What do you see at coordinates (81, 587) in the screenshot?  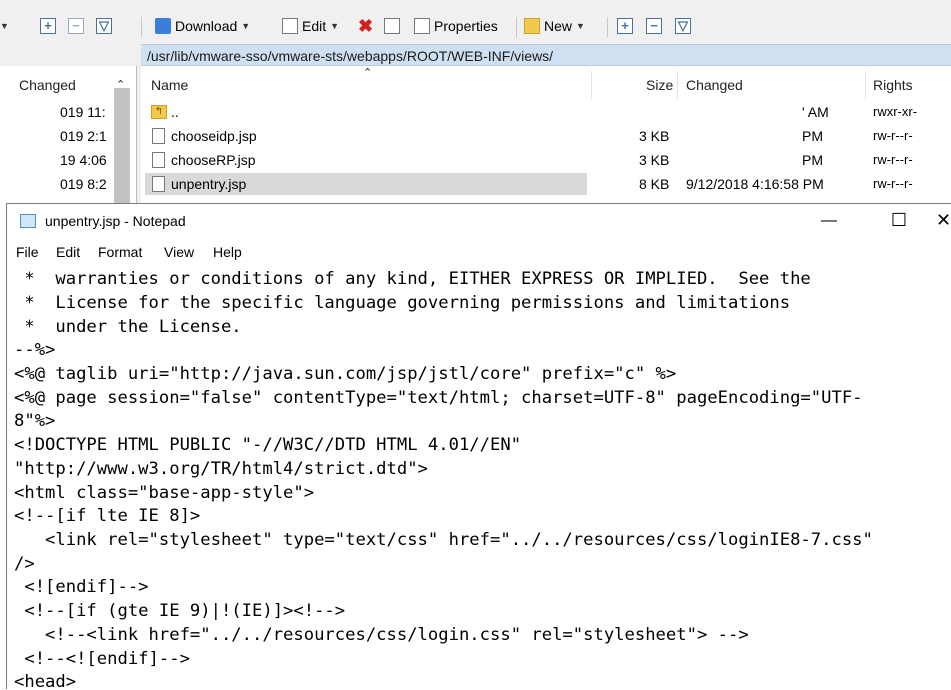 I see `code-line: <![endif]-->` at bounding box center [81, 587].